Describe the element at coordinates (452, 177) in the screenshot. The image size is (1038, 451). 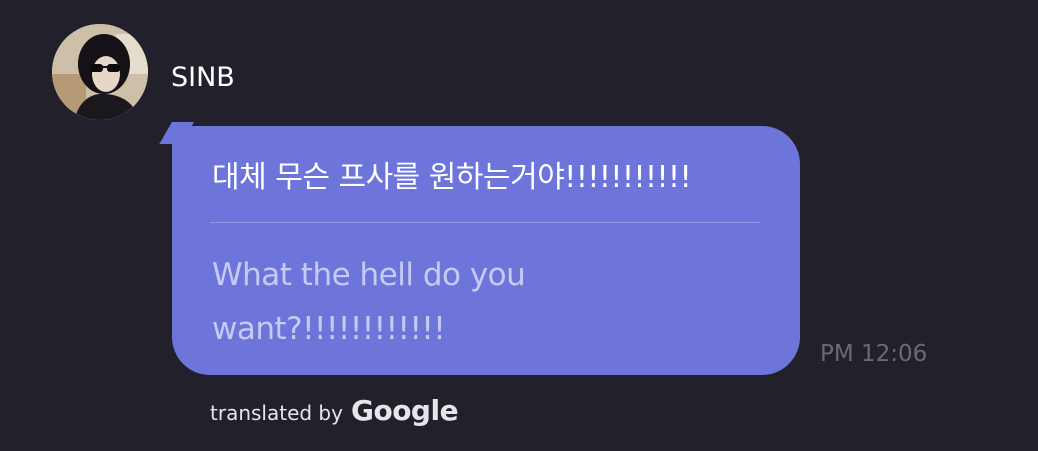
I see `original-message-text: 대체 무슨 프사를 원하는거야!!!!!!!!!!!` at that location.